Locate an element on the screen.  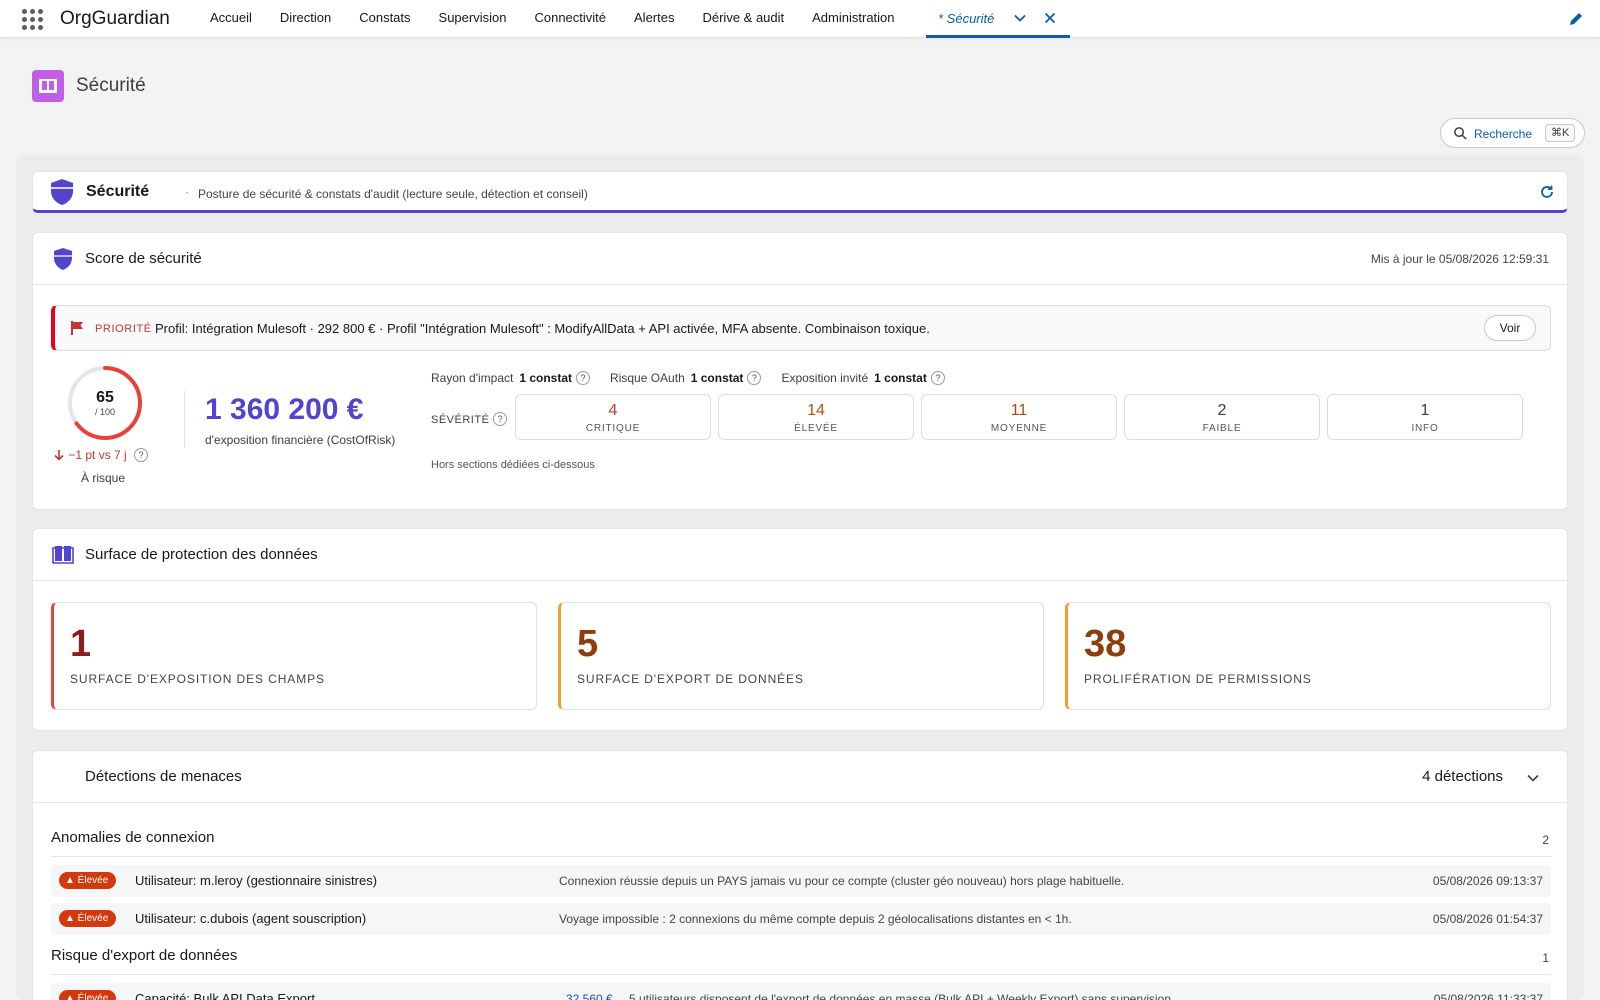
severity-elevee: 14 ÉLEVÉE is located at coordinates (816, 417).